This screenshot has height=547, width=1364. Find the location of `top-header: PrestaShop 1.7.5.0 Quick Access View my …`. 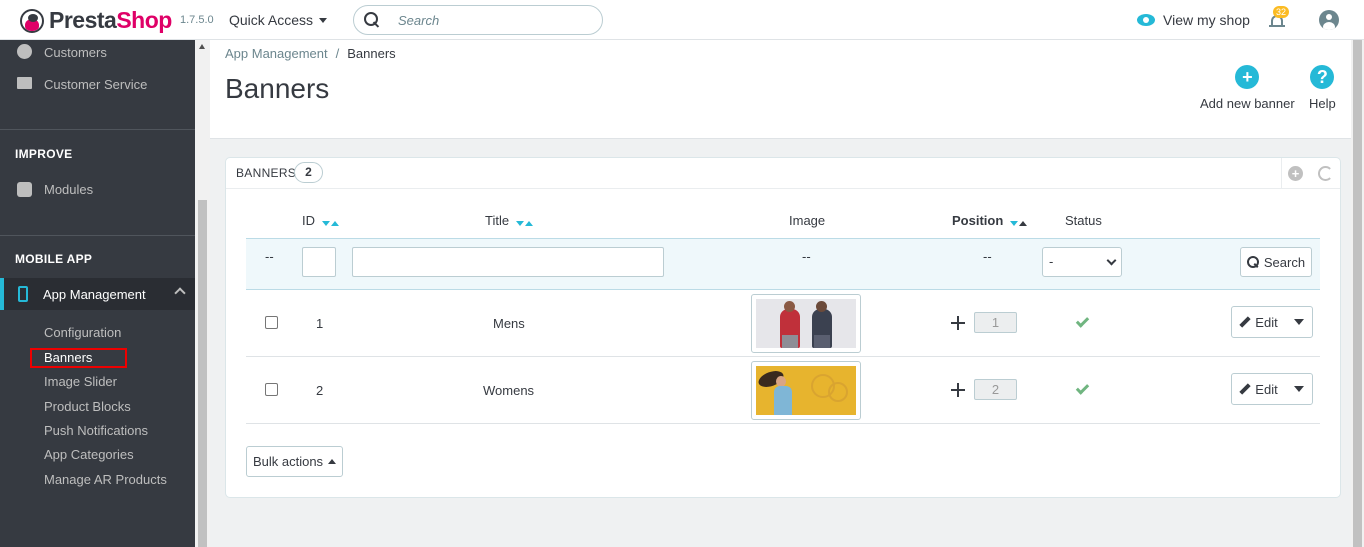

top-header: PrestaShop 1.7.5.0 Quick Access View my … is located at coordinates (682, 20).